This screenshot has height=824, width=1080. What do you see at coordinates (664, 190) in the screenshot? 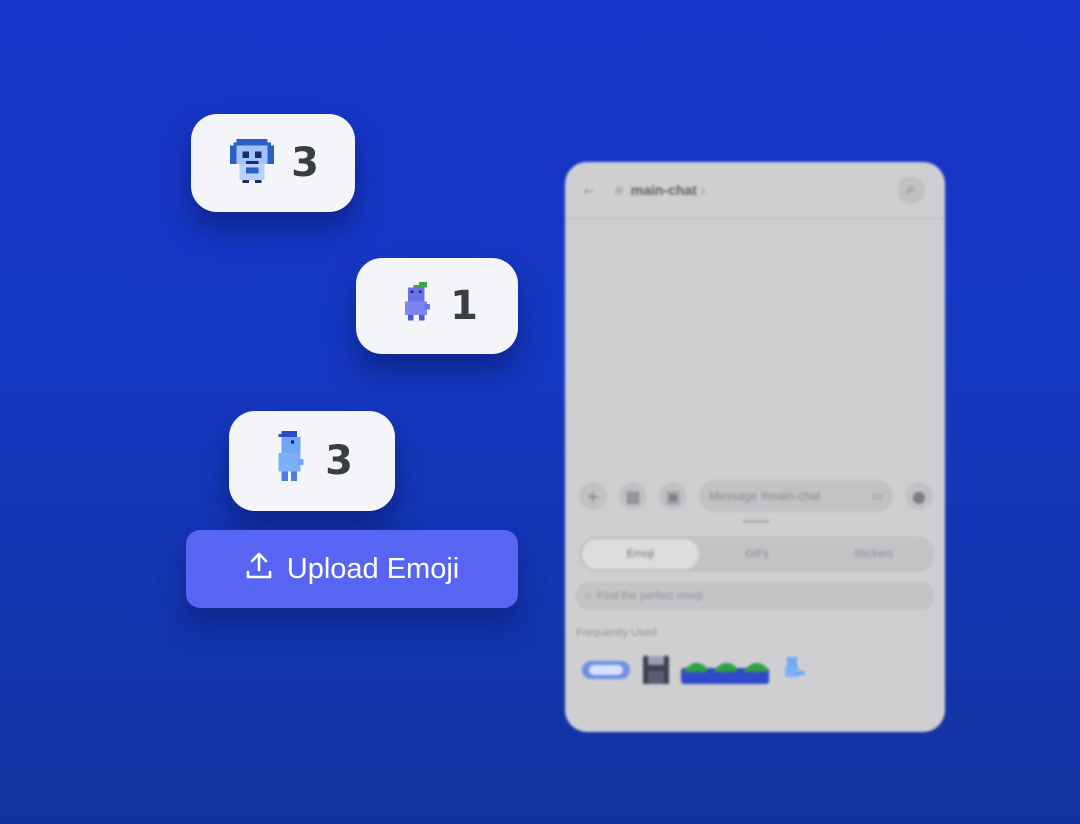
I see `channel-name: main-chat` at bounding box center [664, 190].